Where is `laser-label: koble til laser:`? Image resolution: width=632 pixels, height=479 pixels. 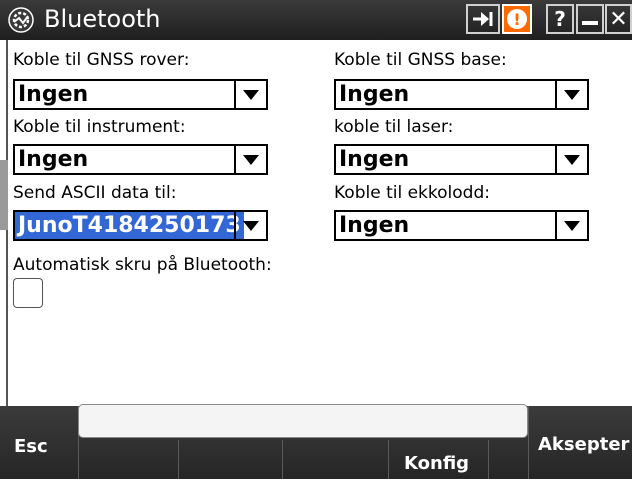 laser-label: koble til laser: is located at coordinates (394, 127).